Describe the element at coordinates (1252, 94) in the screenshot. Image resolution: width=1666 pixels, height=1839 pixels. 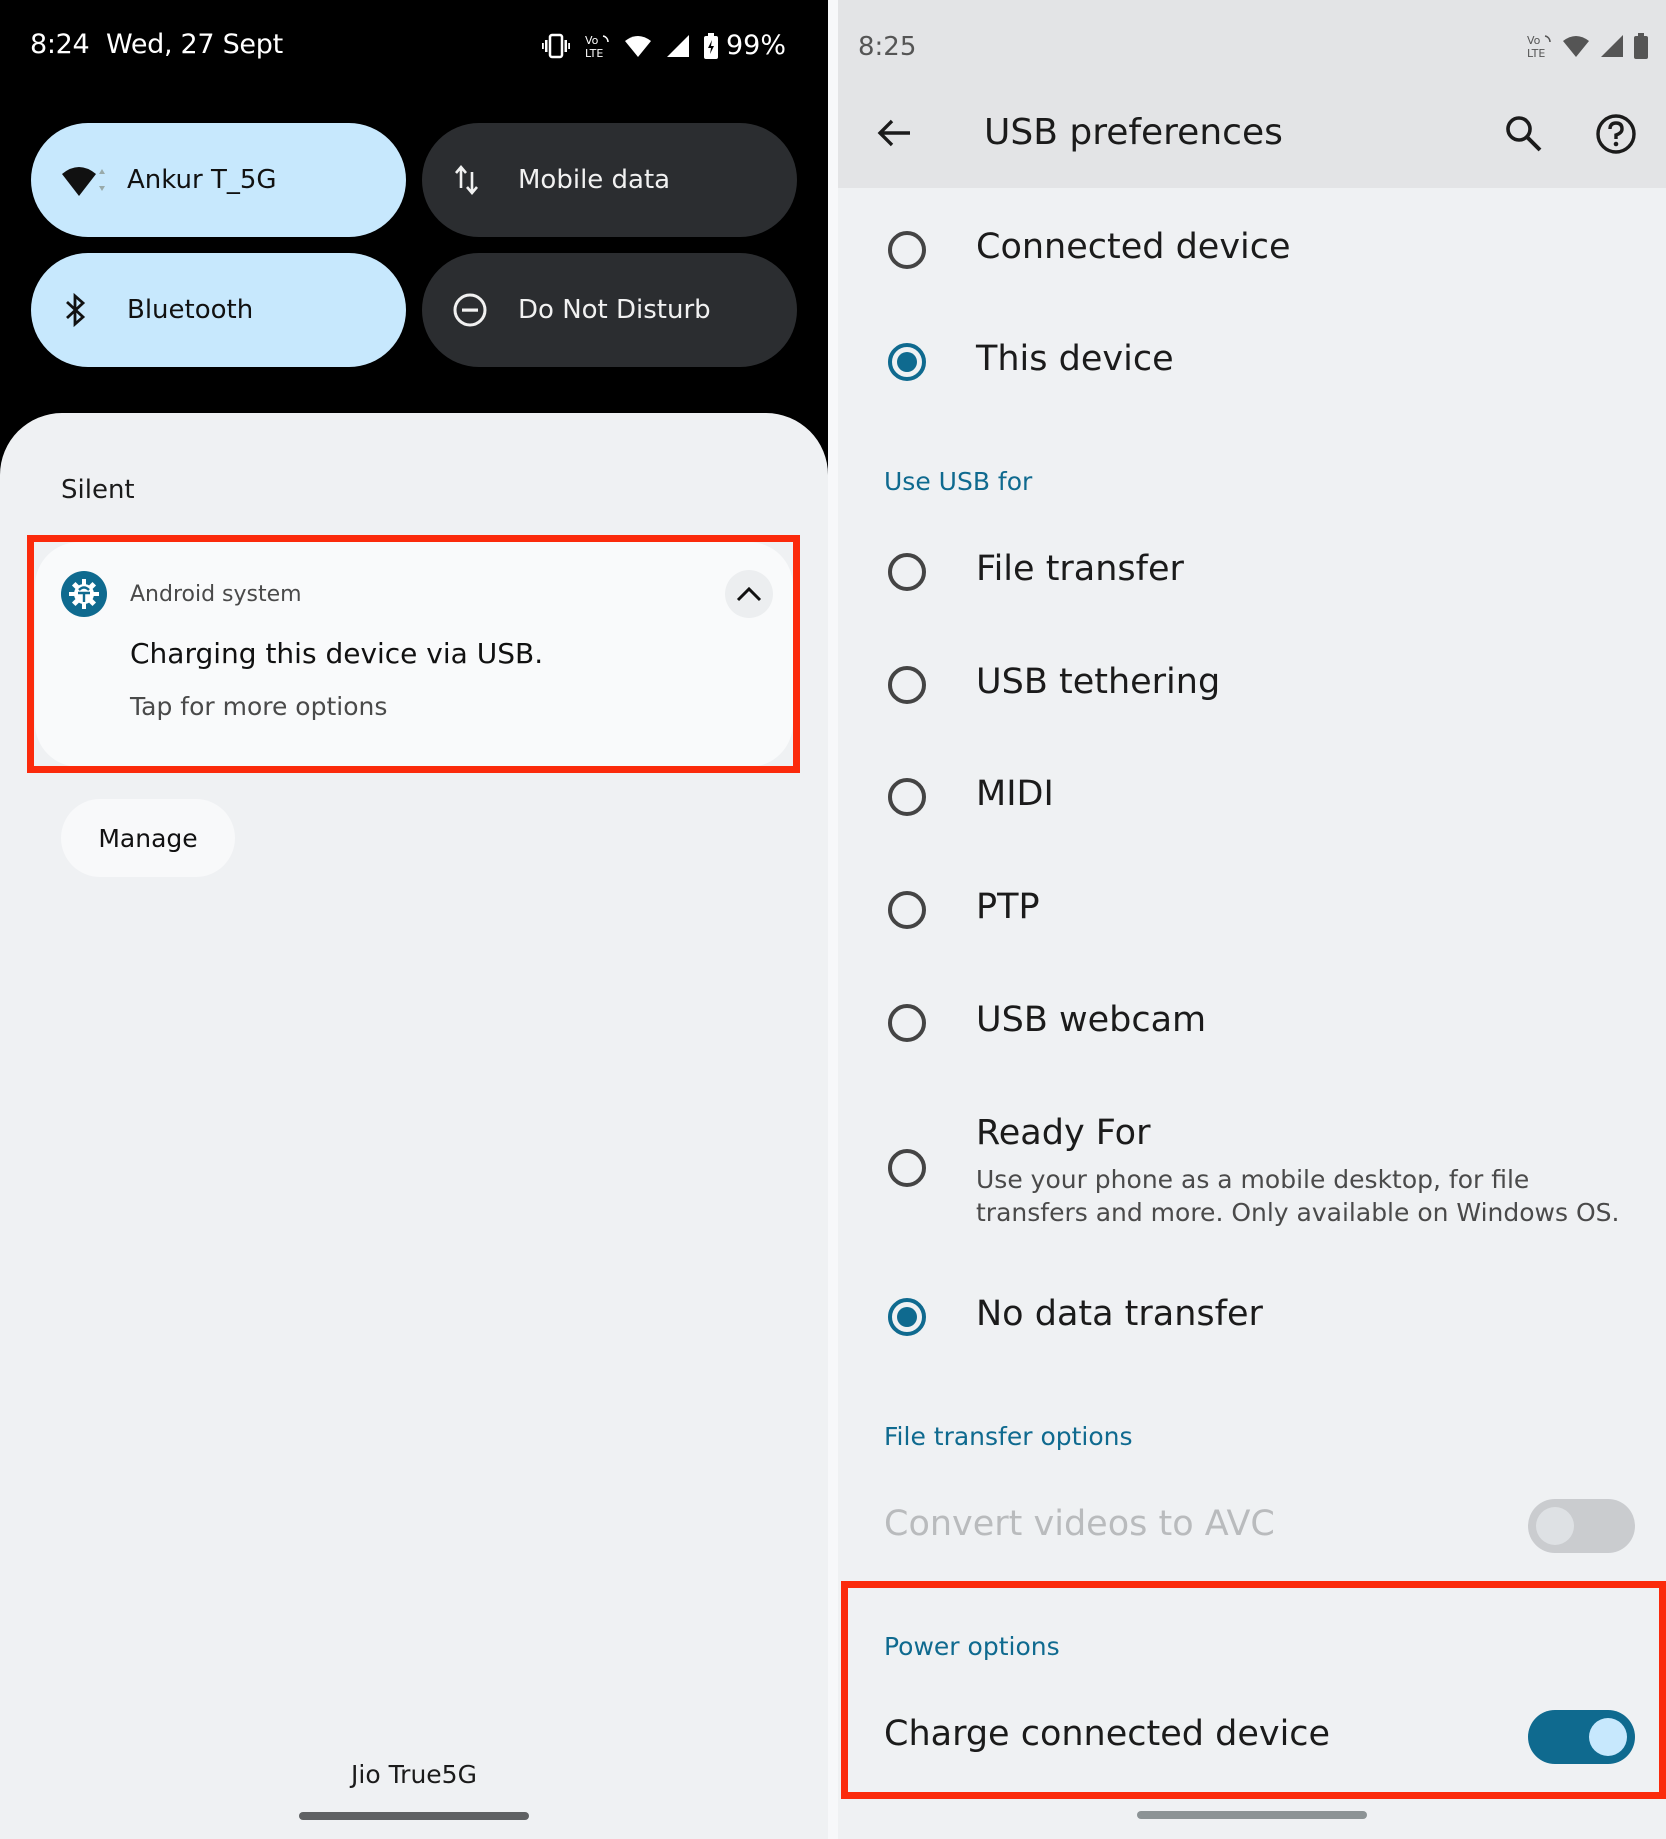
I see `app-bar` at that location.